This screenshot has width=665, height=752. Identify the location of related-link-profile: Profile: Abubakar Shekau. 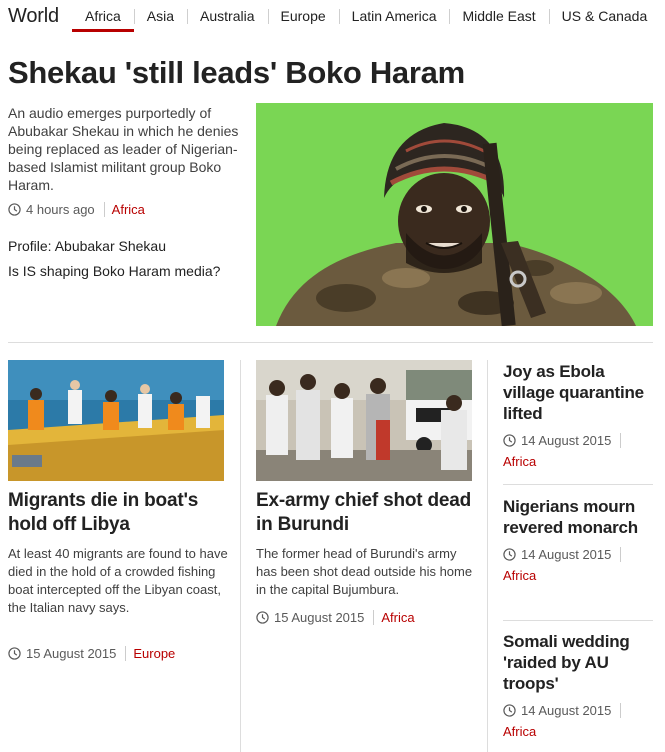
(87, 246).